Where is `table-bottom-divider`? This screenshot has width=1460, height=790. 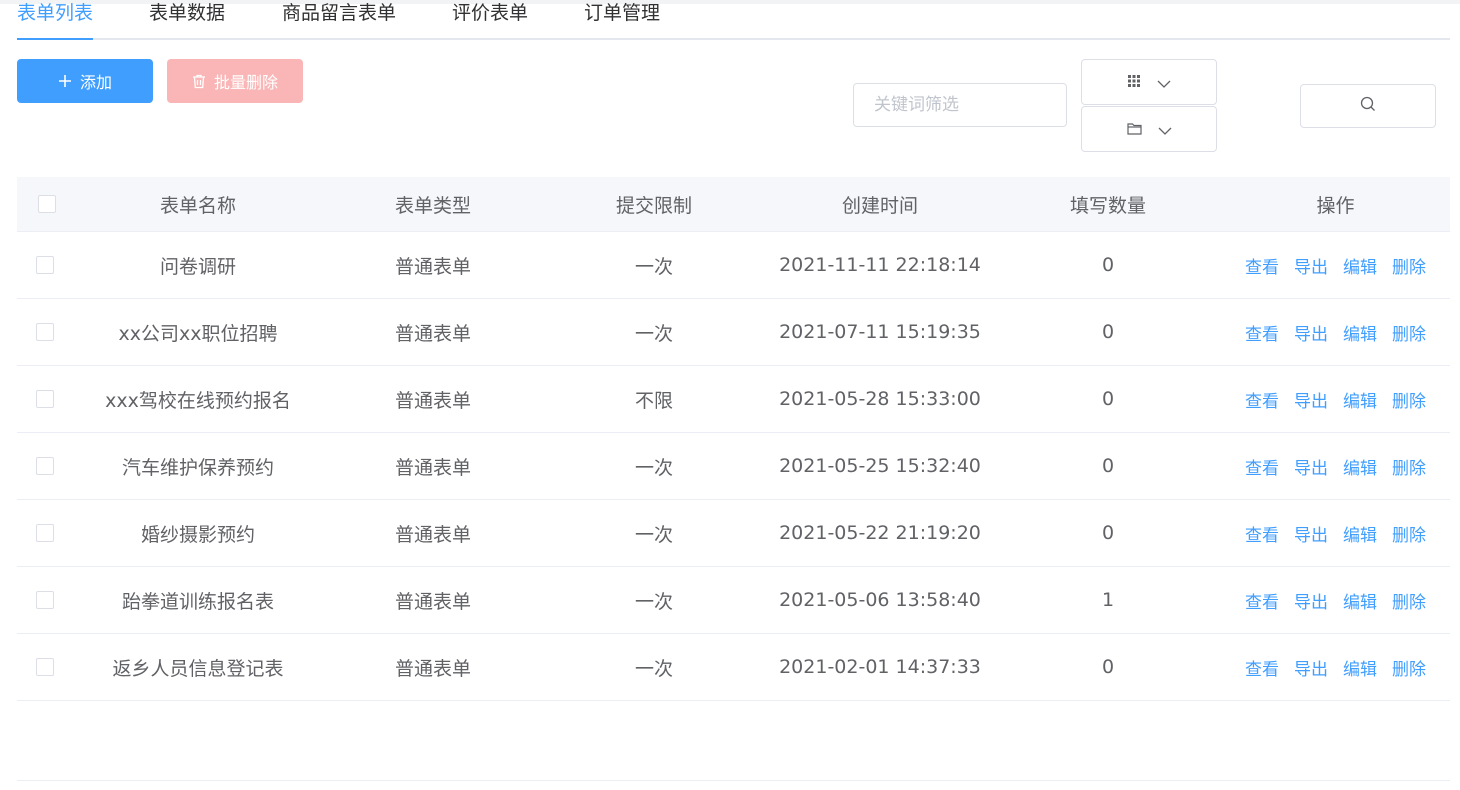
table-bottom-divider is located at coordinates (733, 780).